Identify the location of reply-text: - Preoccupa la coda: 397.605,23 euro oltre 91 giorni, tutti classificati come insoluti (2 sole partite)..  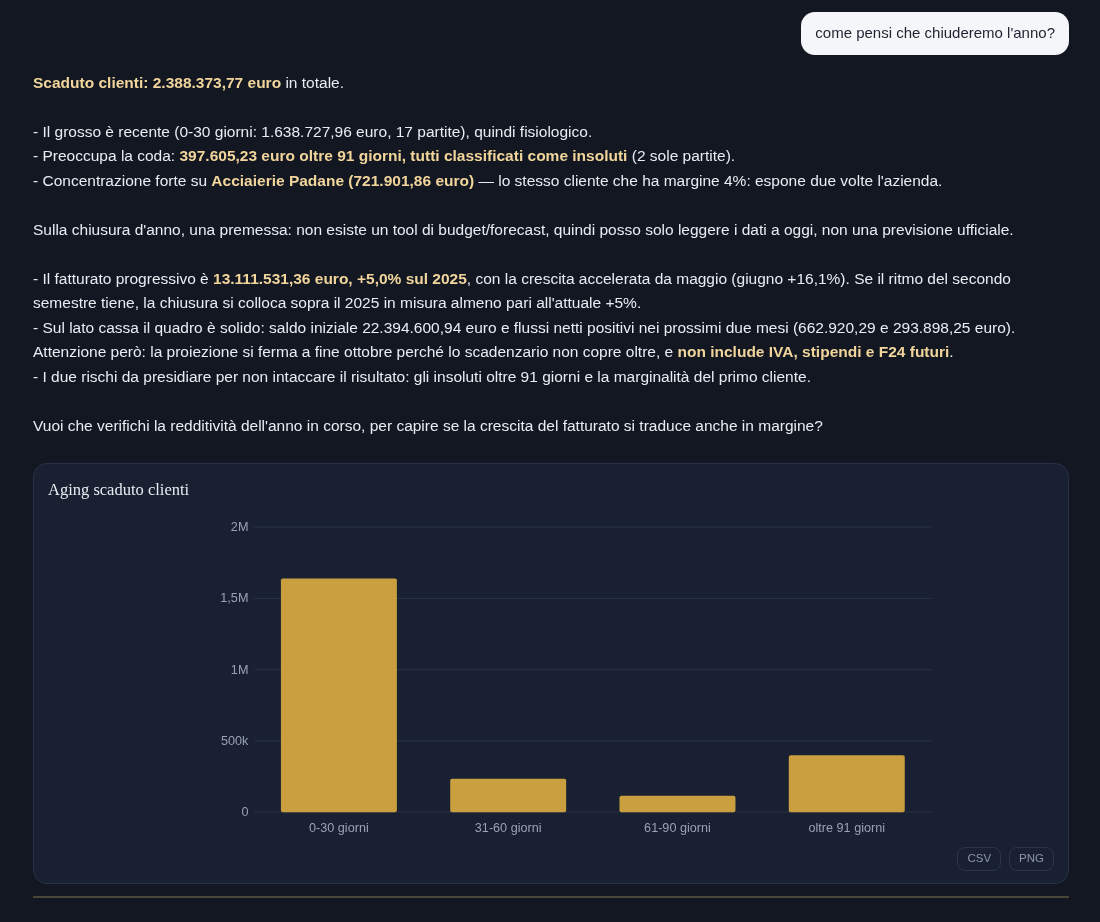
(385, 156).